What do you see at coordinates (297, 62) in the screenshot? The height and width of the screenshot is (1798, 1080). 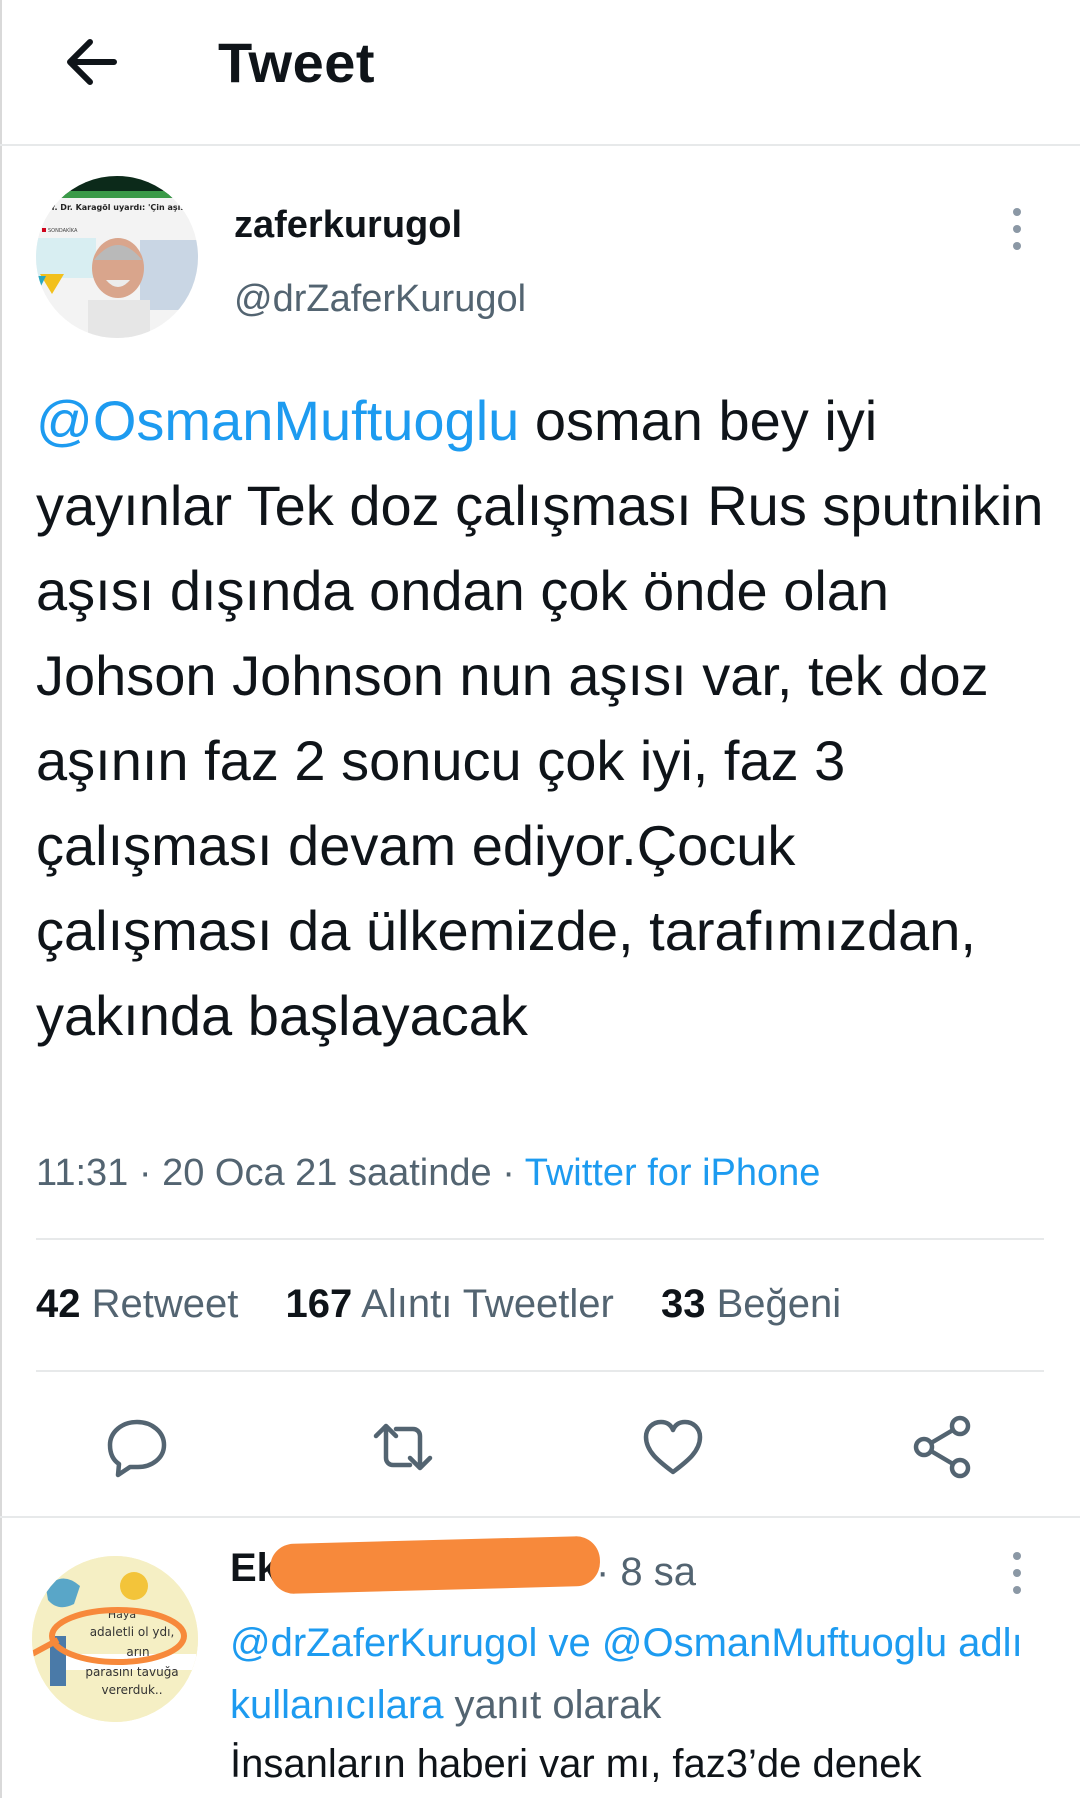 I see `page-title: Tweet` at bounding box center [297, 62].